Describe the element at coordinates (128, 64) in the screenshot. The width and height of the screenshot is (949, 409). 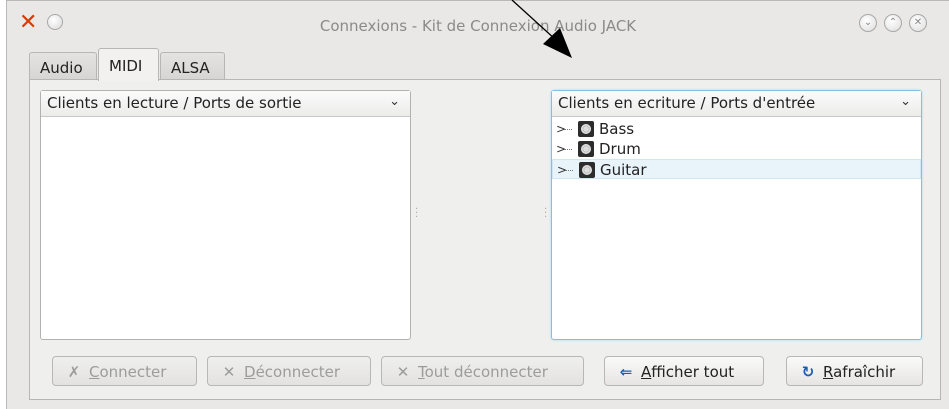
I see `tab-midi: MIDI` at that location.